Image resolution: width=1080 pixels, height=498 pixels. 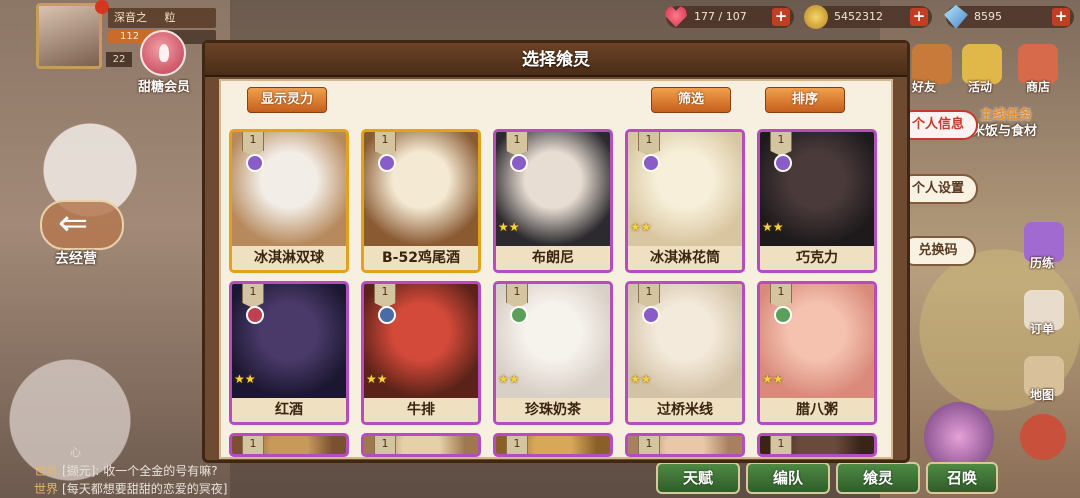 I want to click on food-soul-name: 过桥米线, so click(x=685, y=410).